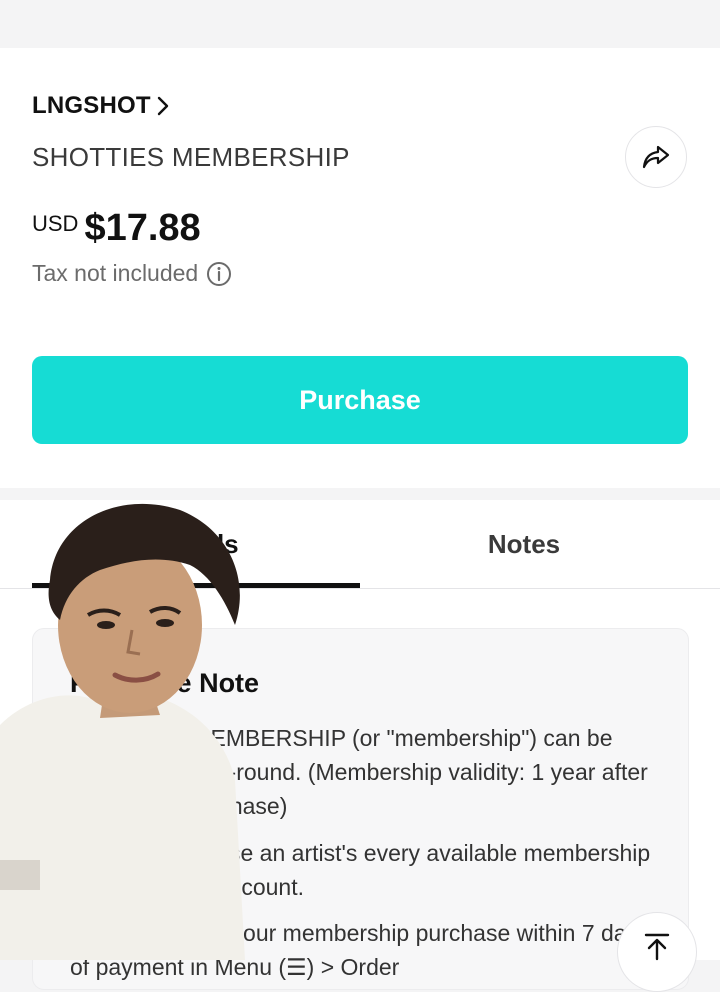 The image size is (720, 992). Describe the element at coordinates (360, 400) in the screenshot. I see `purchase-button: Purchase` at that location.